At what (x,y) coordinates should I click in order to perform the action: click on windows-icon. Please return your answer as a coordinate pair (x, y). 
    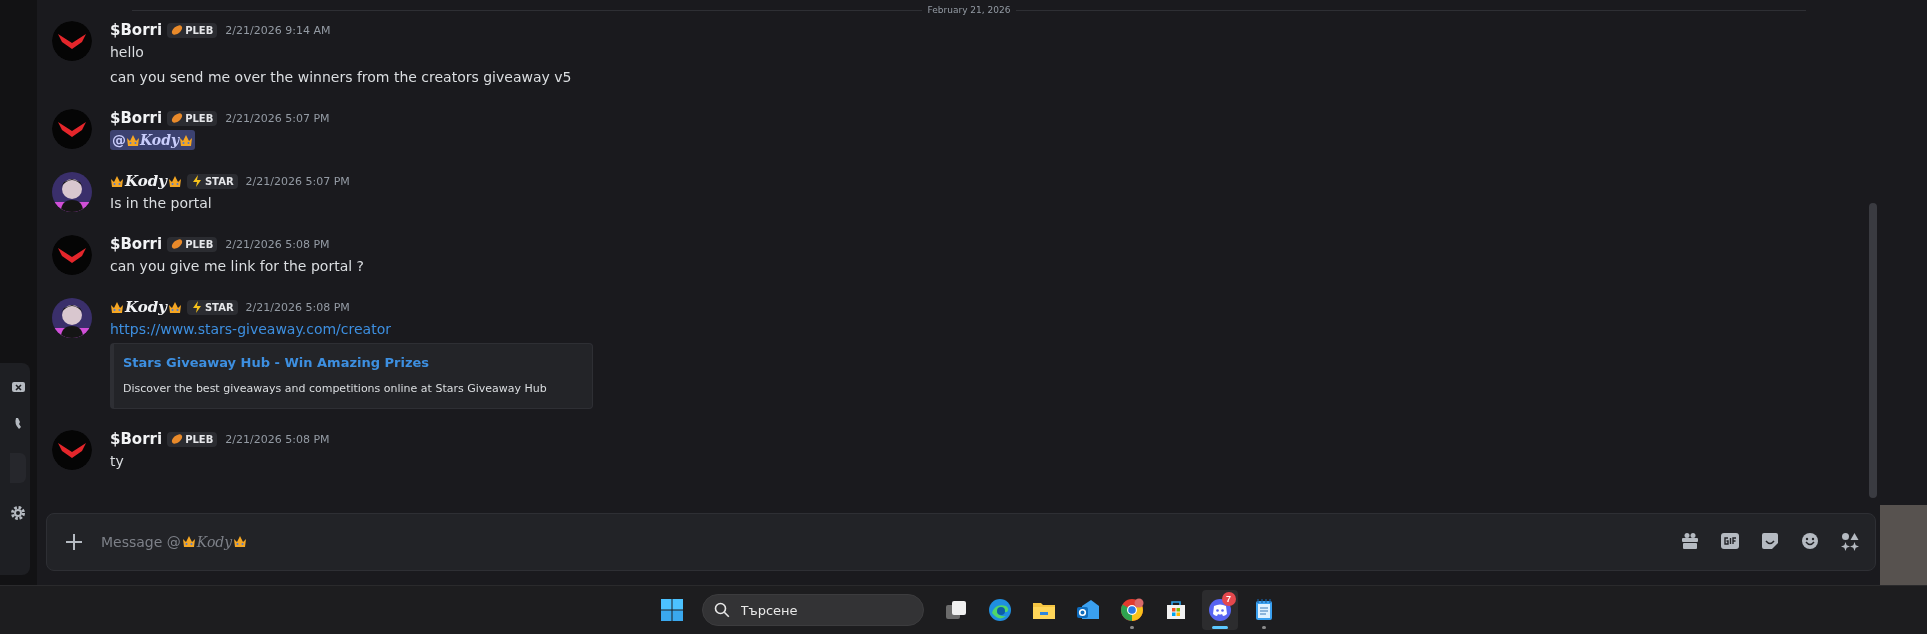
    Looking at the image, I should click on (955, 610).